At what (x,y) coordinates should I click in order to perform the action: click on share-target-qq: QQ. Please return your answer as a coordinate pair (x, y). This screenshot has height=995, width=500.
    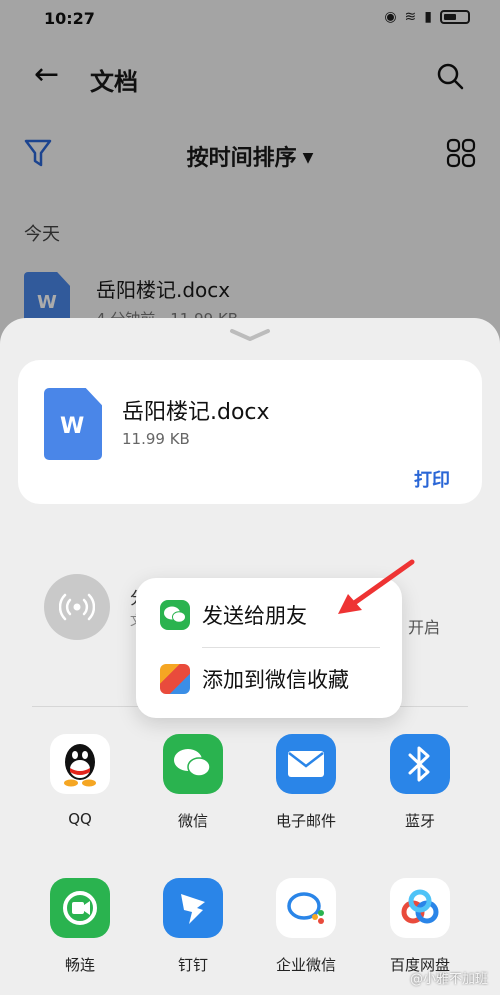
    Looking at the image, I should click on (80, 787).